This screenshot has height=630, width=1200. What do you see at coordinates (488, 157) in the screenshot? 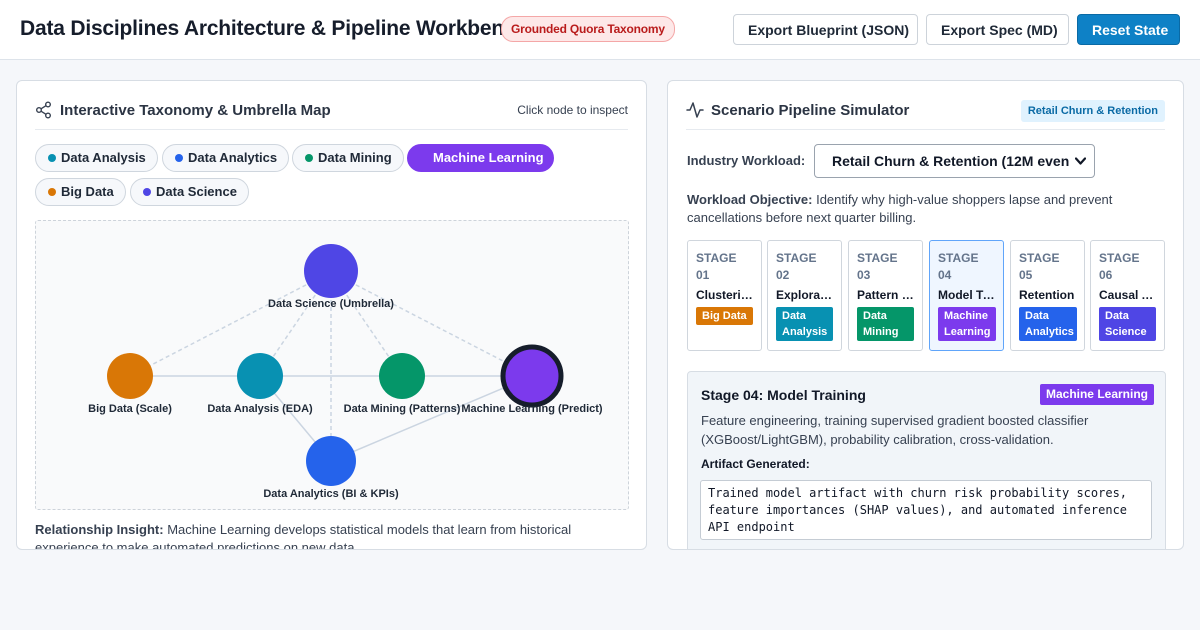
I see `chip-label: Machine Learning` at bounding box center [488, 157].